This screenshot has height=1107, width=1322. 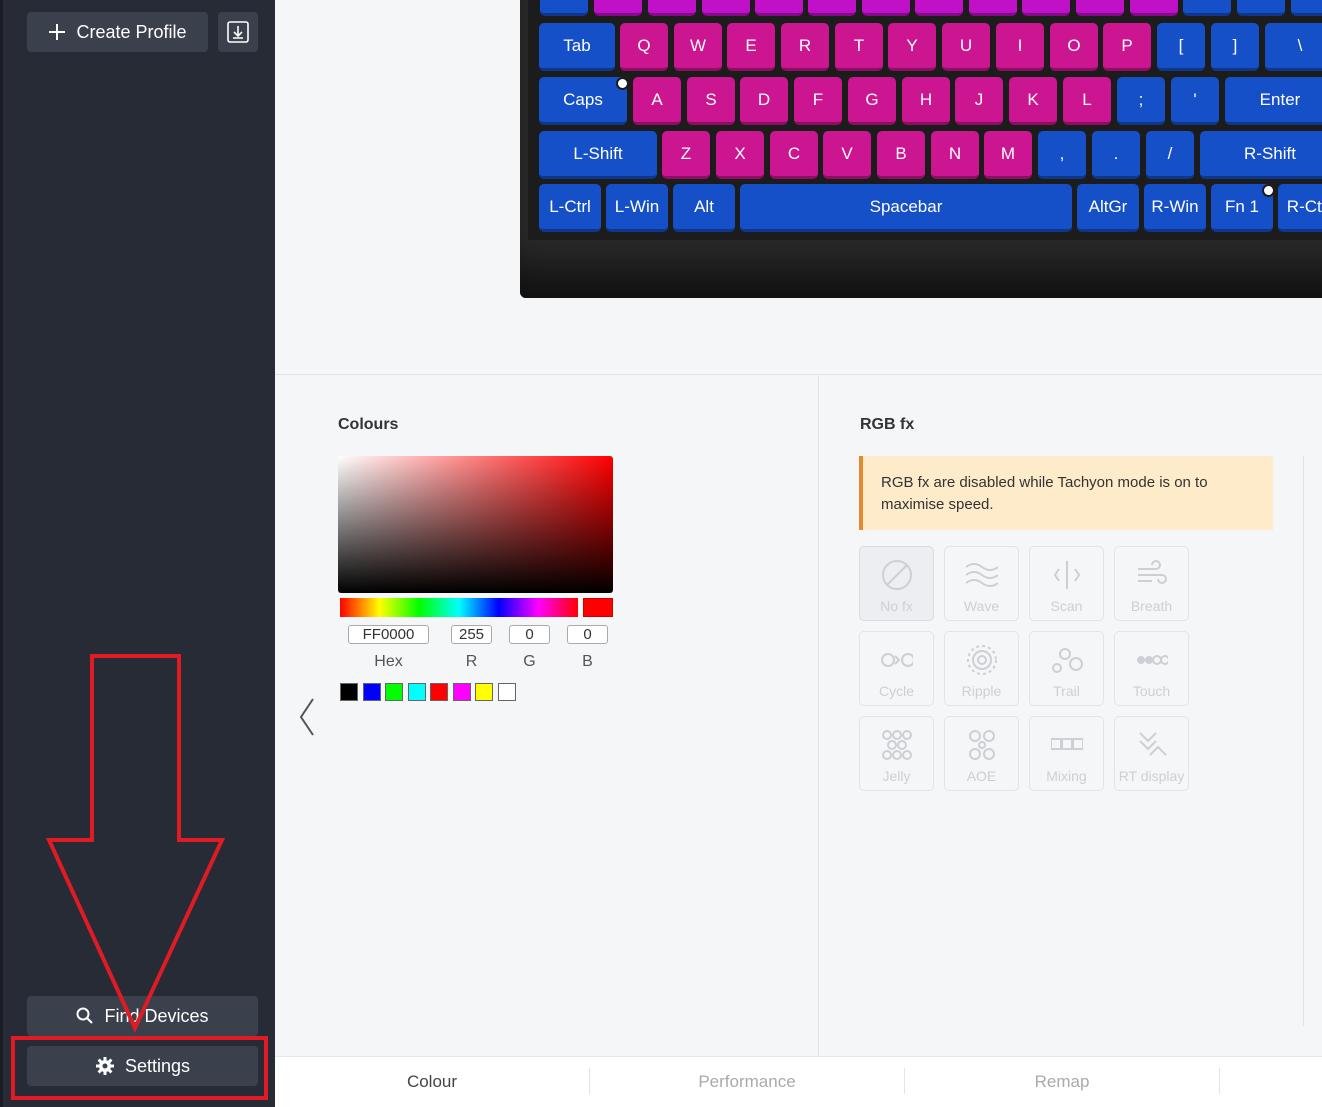 I want to click on create-profile-button: Create Profile, so click(x=117, y=32).